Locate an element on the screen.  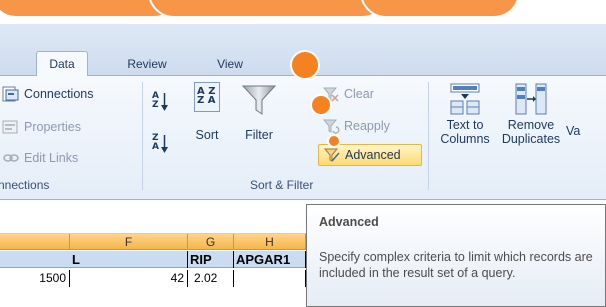
tooltip-title: Advanced is located at coordinates (349, 222).